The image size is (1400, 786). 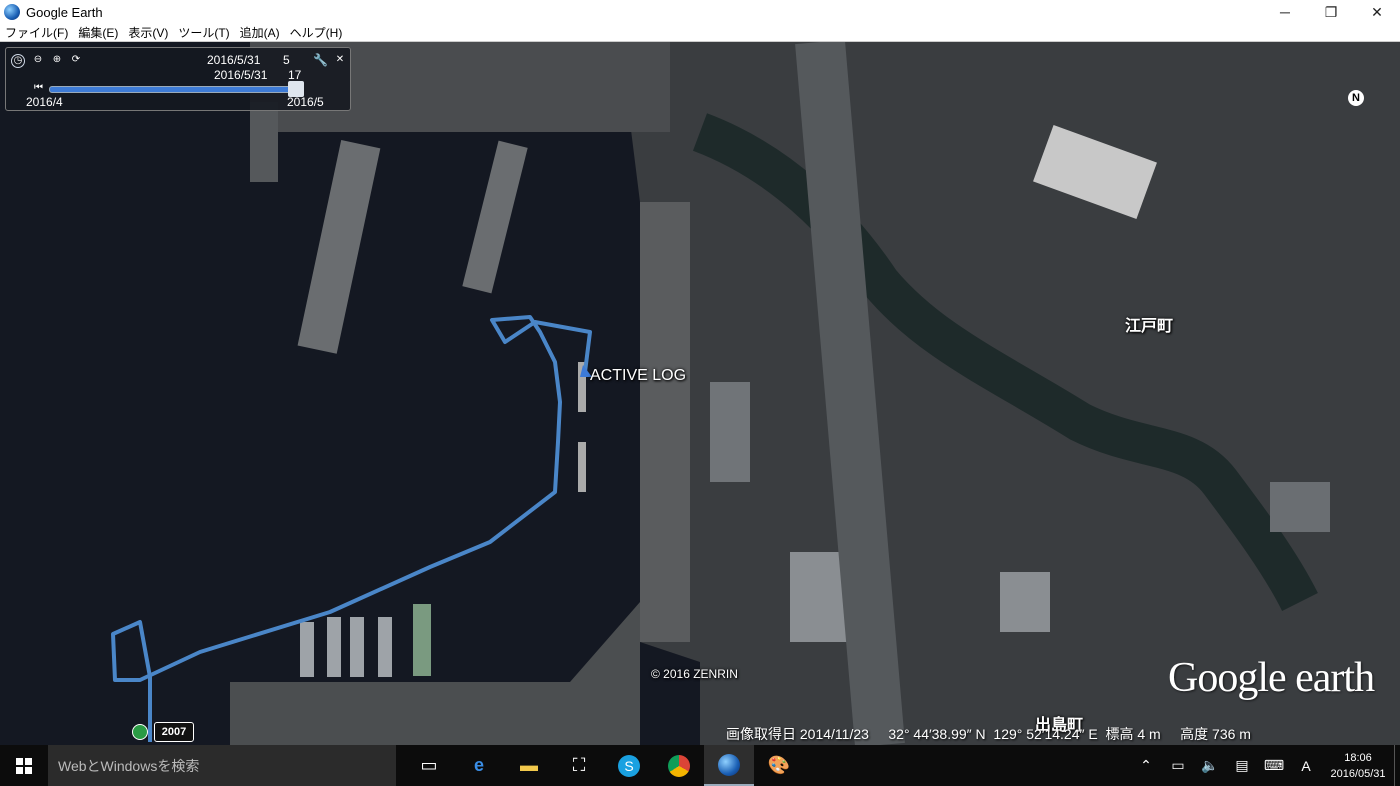 I want to click on menu-edit: 編集(E), so click(x=98, y=32).